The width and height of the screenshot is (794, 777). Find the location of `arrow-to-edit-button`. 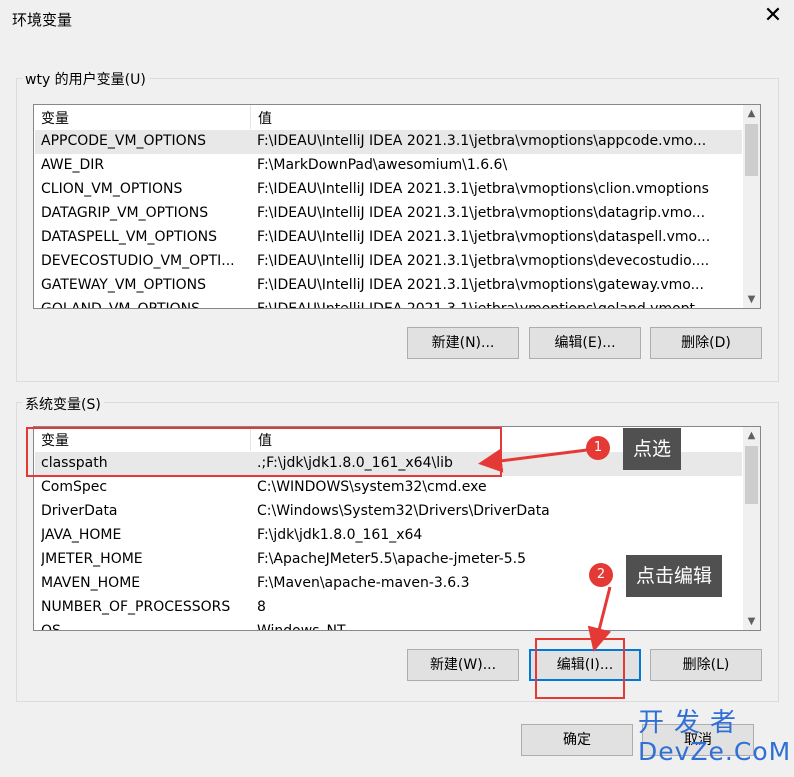

arrow-to-edit-button is located at coordinates (599, 619).